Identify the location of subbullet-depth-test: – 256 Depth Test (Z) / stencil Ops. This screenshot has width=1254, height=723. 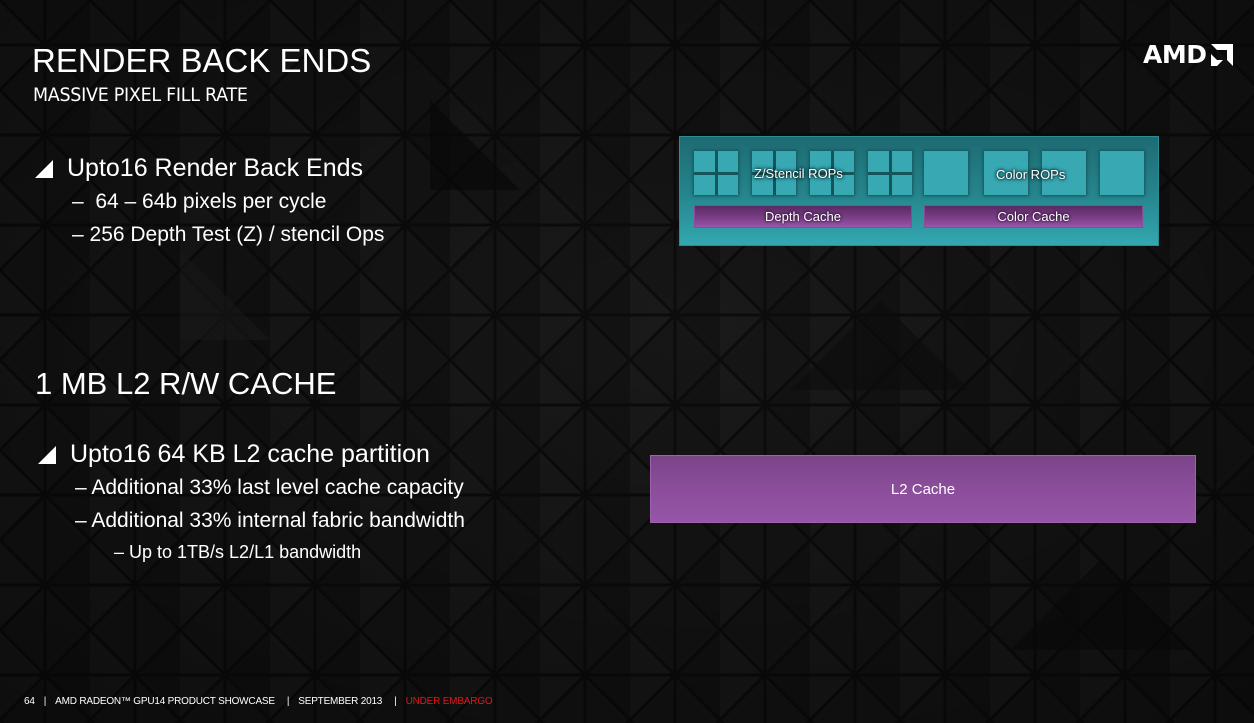
(228, 234).